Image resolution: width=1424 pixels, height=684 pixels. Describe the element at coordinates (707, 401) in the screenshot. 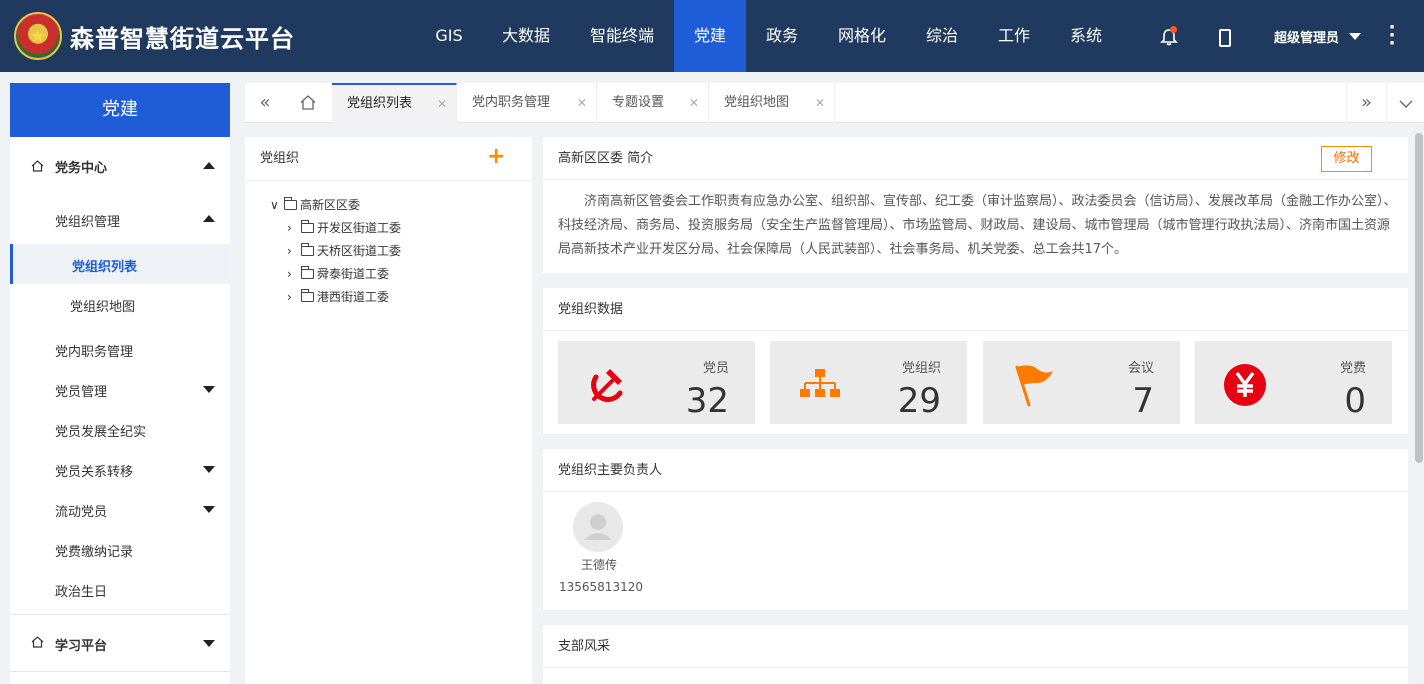

I see `stat-value: 32` at that location.